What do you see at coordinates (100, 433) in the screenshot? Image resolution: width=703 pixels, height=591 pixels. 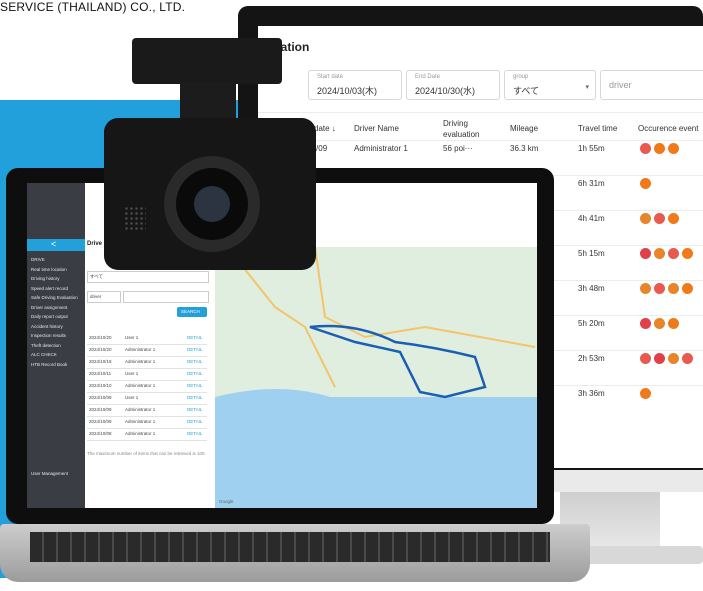 I see `list-cell-date: 2024/10/08` at bounding box center [100, 433].